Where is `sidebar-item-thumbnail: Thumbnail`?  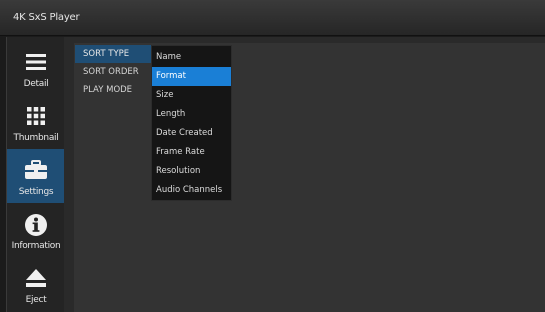
sidebar-item-thumbnail: Thumbnail is located at coordinates (36, 122).